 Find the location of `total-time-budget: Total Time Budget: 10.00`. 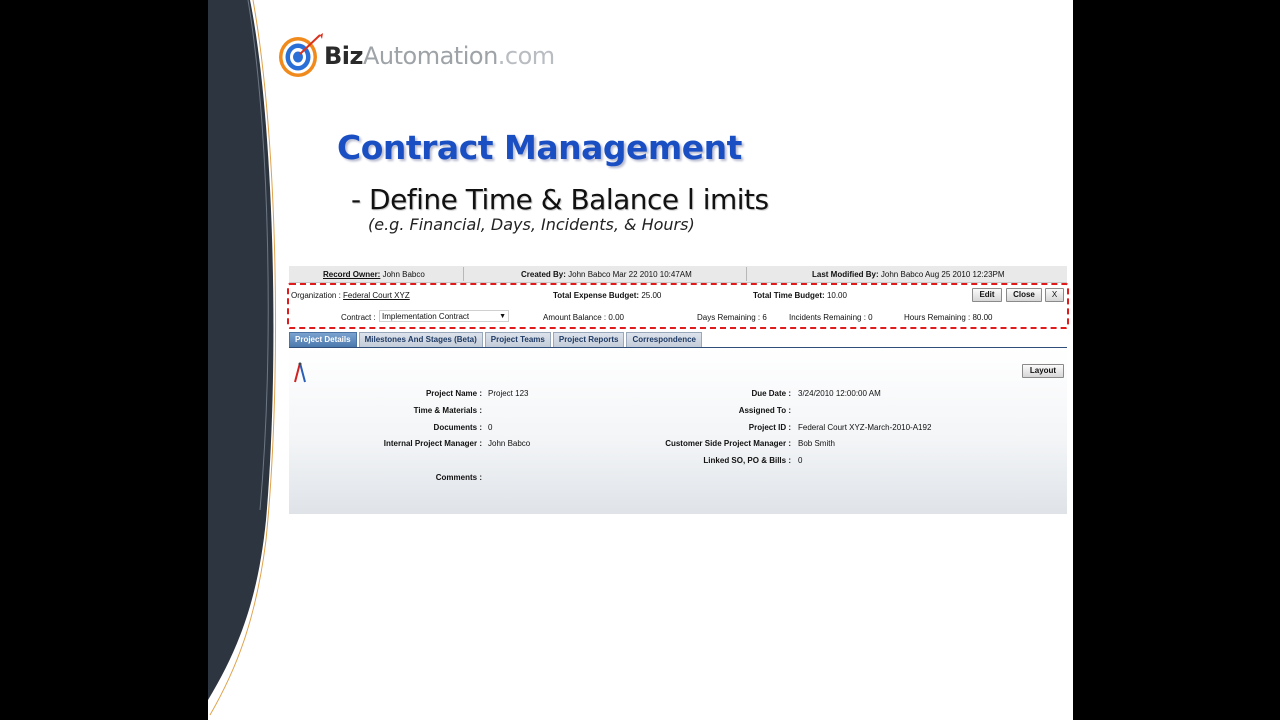

total-time-budget: Total Time Budget: 10.00 is located at coordinates (800, 295).